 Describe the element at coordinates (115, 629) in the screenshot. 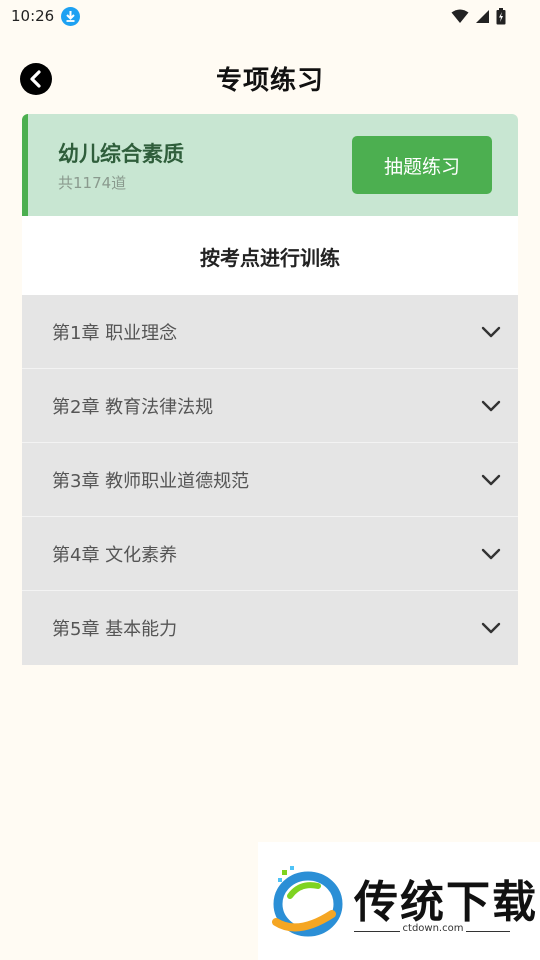

I see `chapter-label: 第5章 基本能力` at that location.